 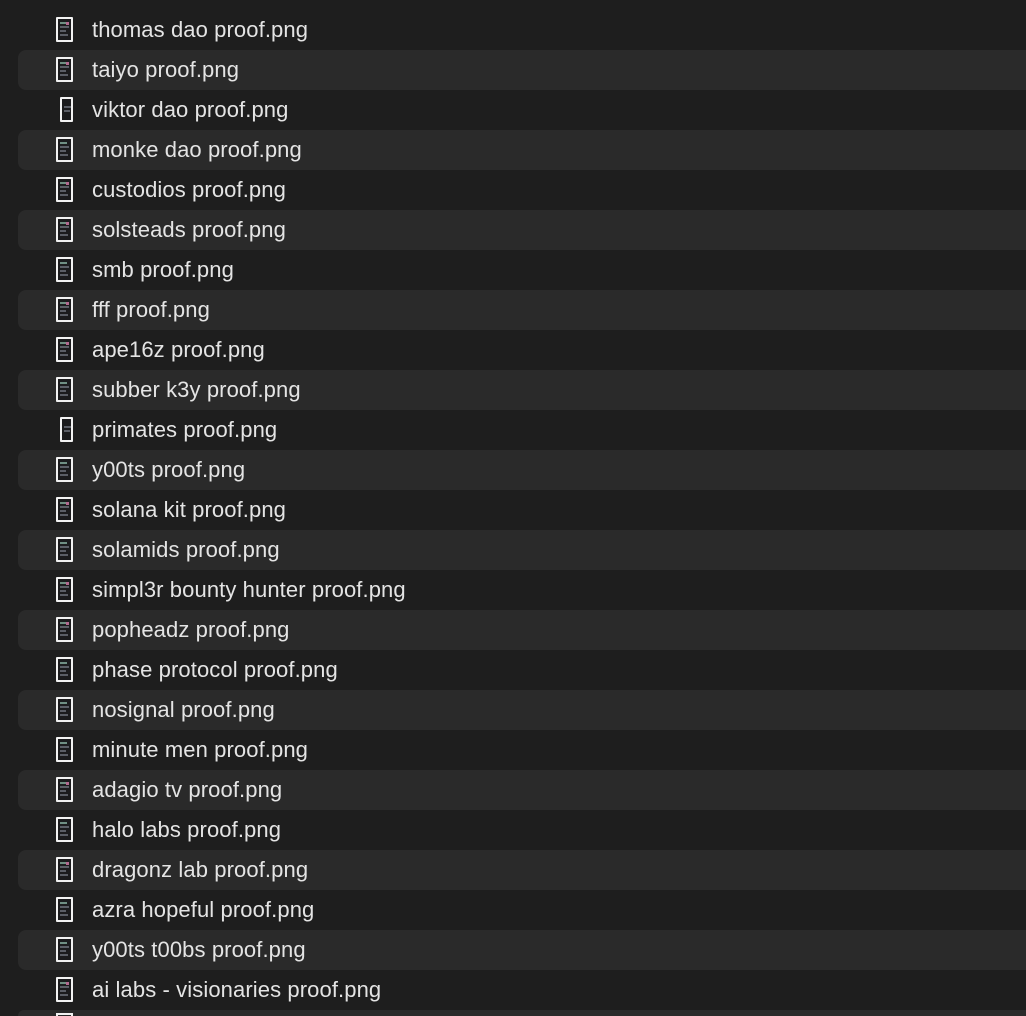 What do you see at coordinates (189, 229) in the screenshot?
I see `file-name: solsteads proof.png` at bounding box center [189, 229].